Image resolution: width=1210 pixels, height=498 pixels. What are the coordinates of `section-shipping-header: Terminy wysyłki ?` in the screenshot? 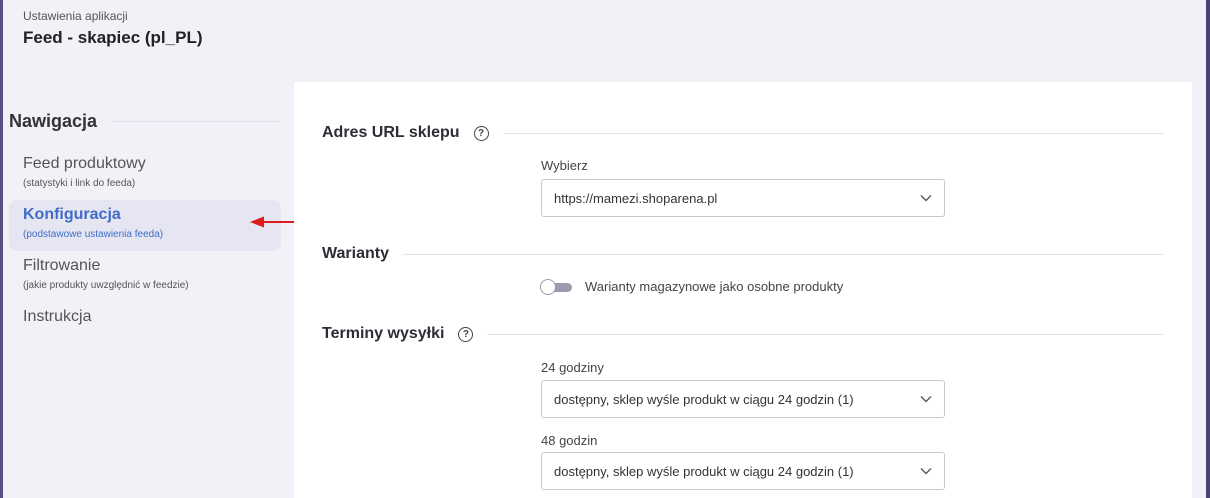 It's located at (743, 334).